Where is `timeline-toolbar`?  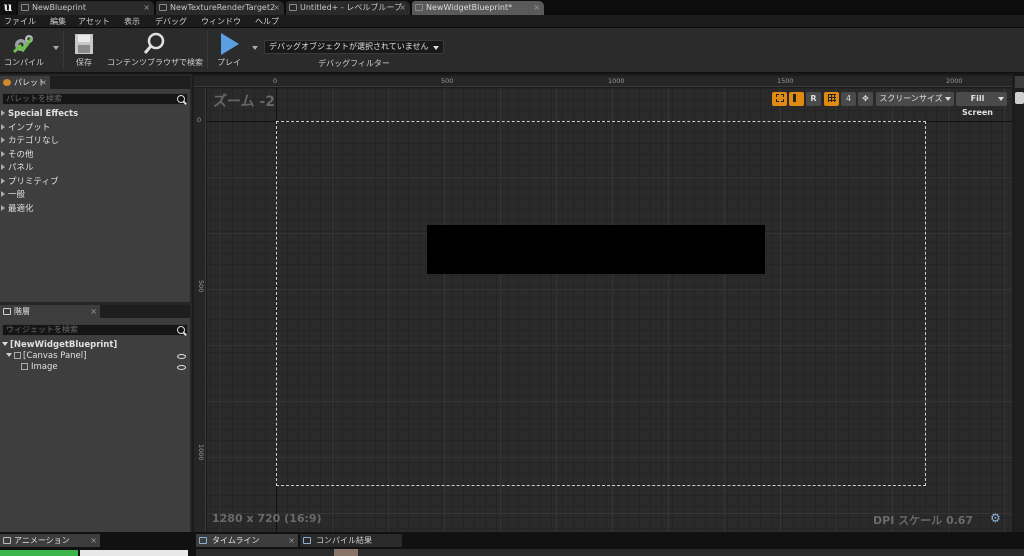
timeline-toolbar is located at coordinates (610, 552).